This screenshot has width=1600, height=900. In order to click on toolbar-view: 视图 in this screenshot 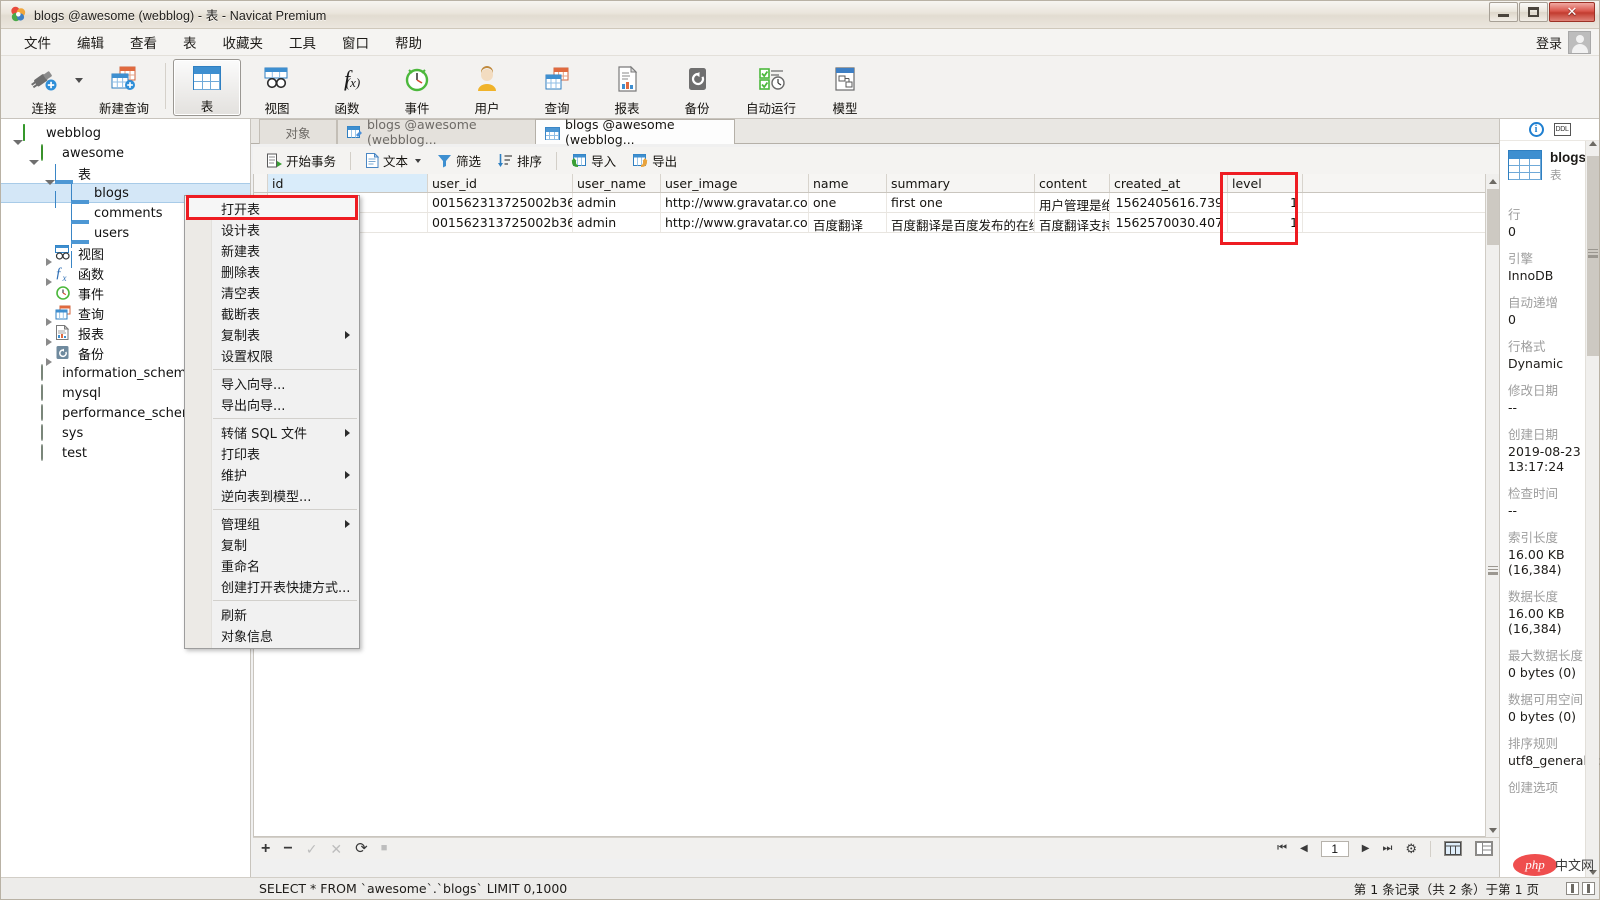, I will do `click(277, 87)`.